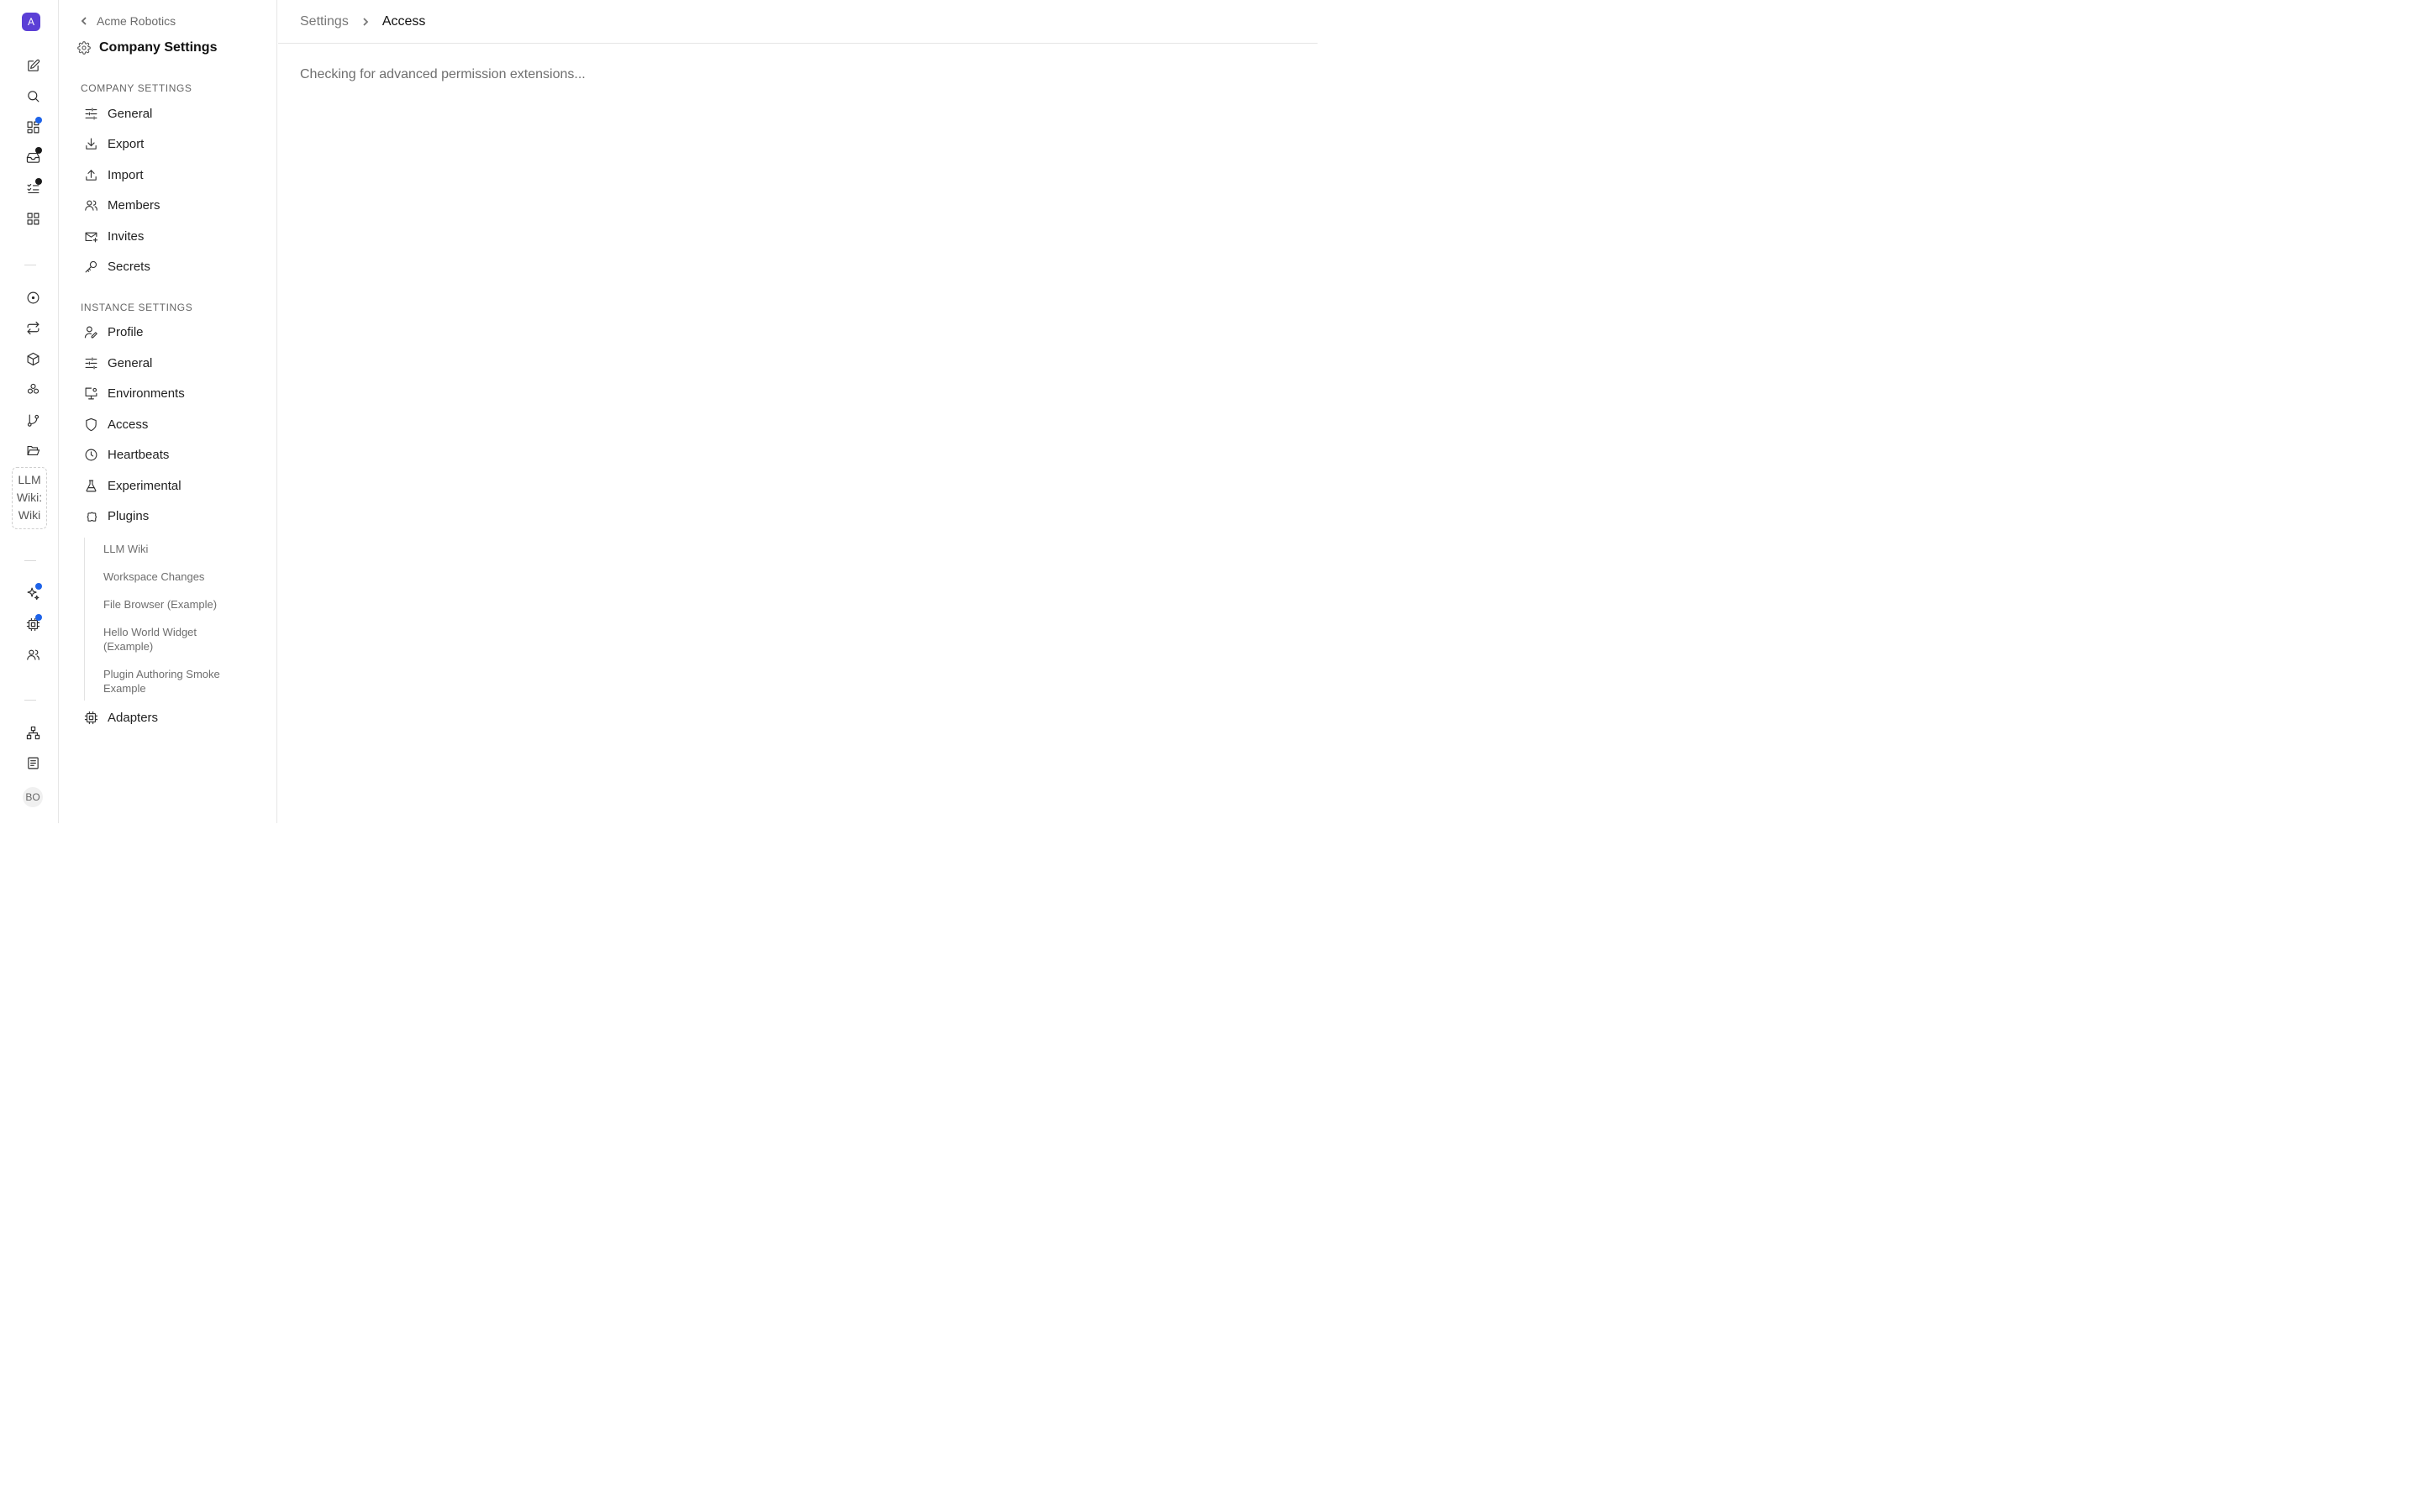 This screenshot has width=2420, height=1512. What do you see at coordinates (33, 624) in the screenshot?
I see `agents-button` at bounding box center [33, 624].